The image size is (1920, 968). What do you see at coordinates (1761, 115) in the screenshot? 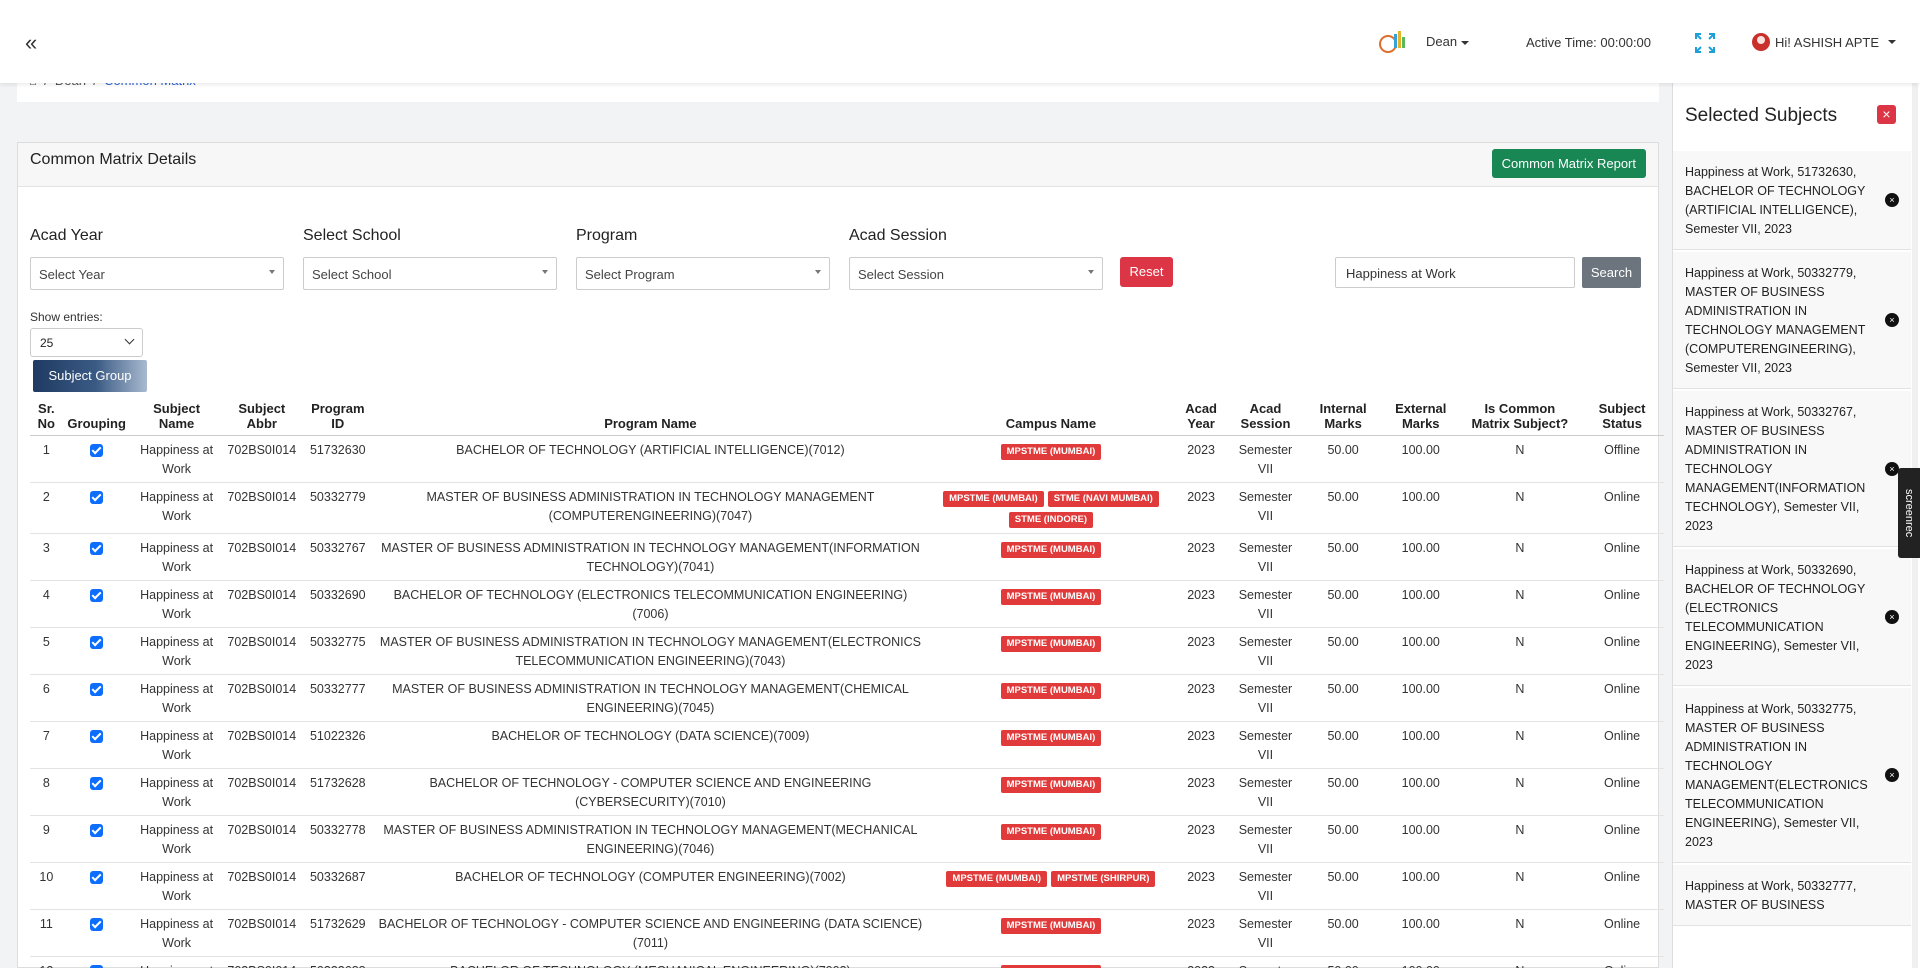
I see `selected-subjects-title: Selected Subjects` at bounding box center [1761, 115].